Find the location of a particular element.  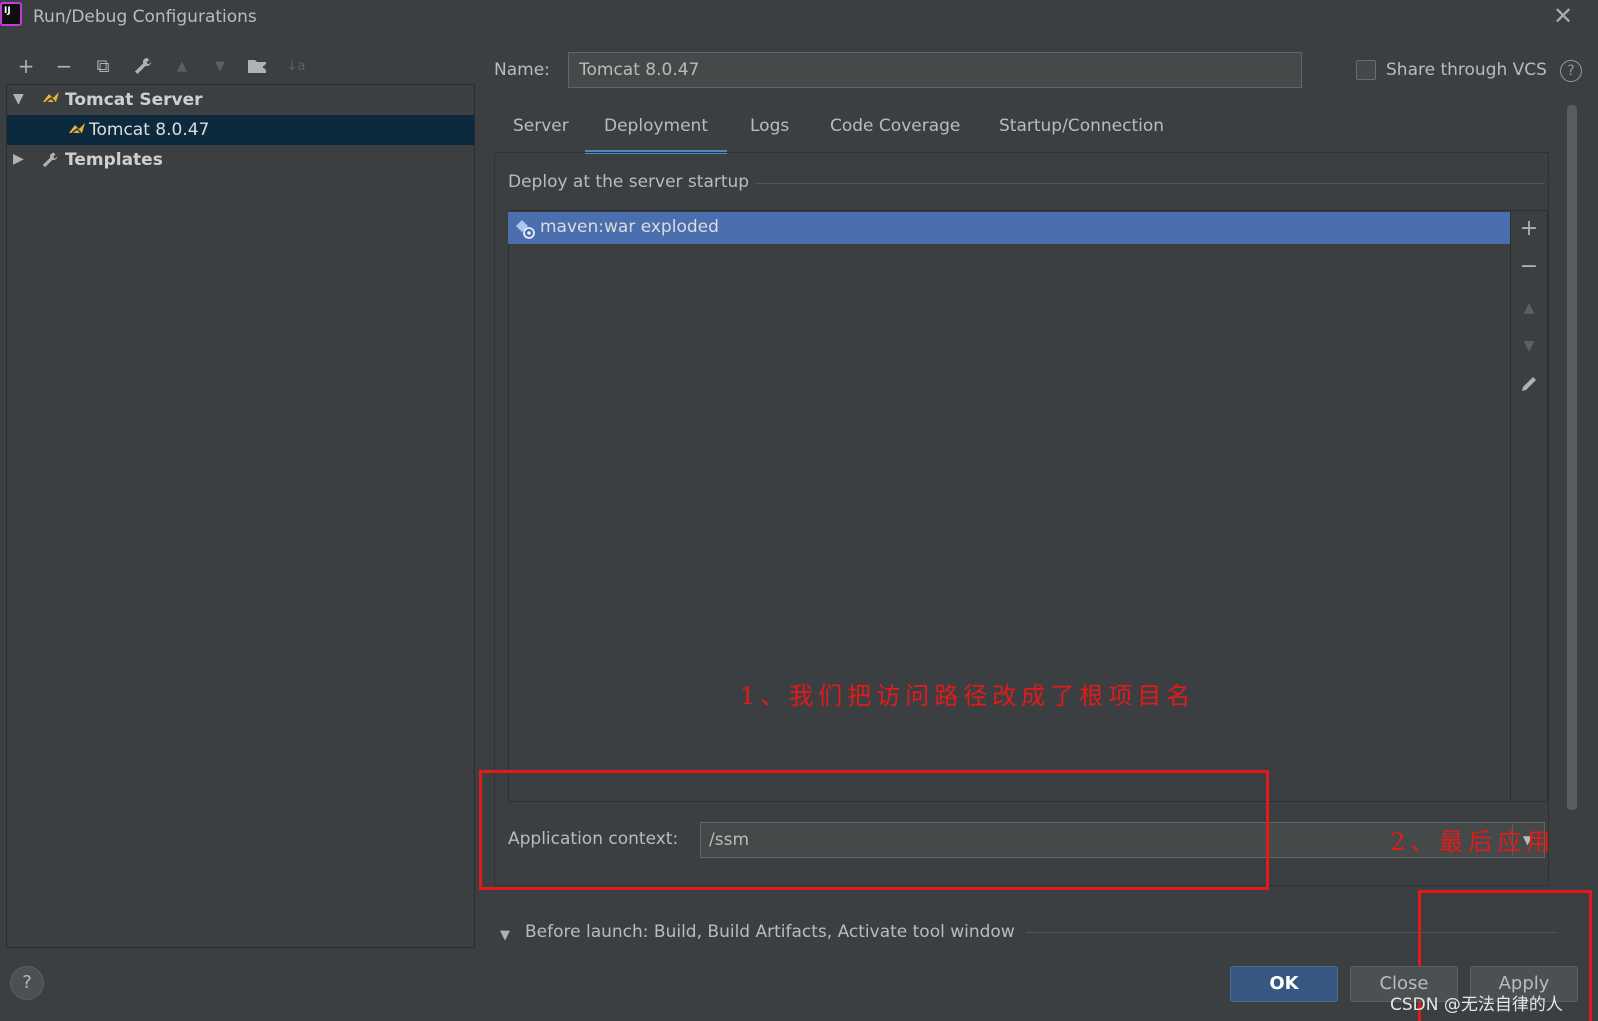

share-through-vcs-label: Share through VCS is located at coordinates (1466, 70).